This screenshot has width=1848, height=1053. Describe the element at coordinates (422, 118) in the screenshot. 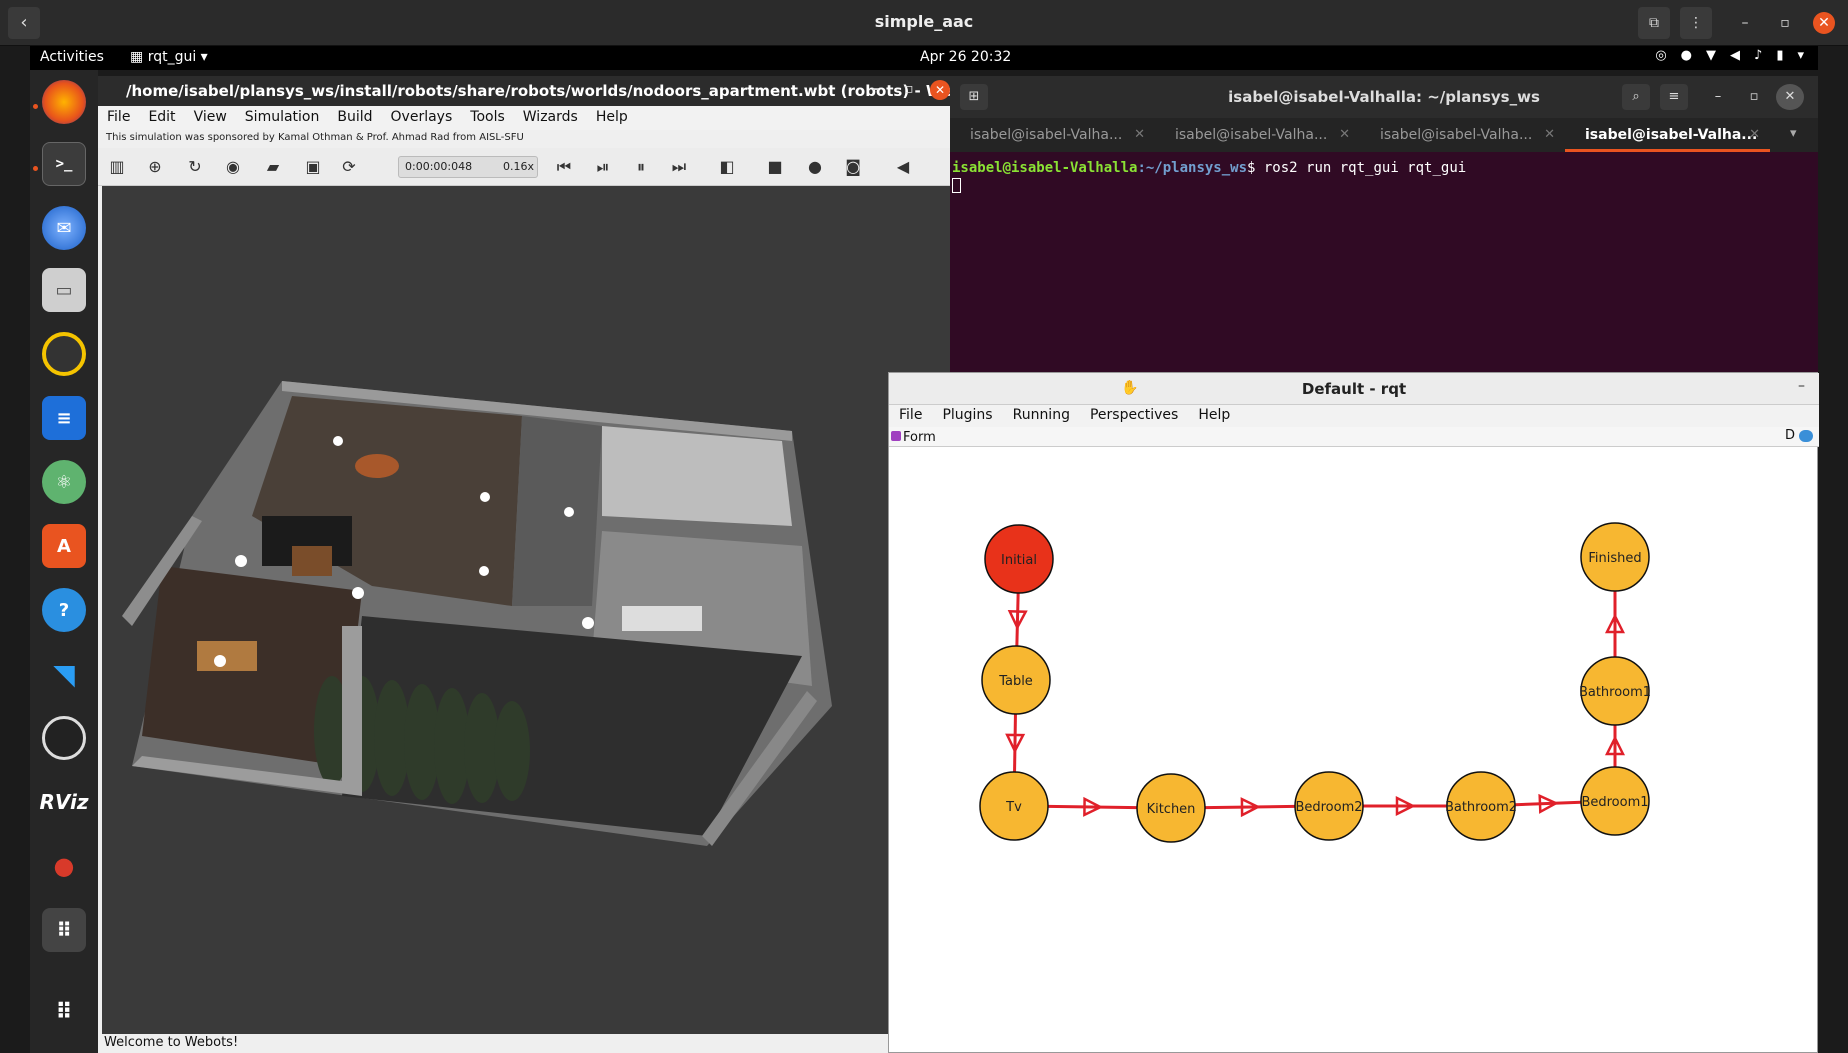

I see `menu-overlays: Overlays` at that location.